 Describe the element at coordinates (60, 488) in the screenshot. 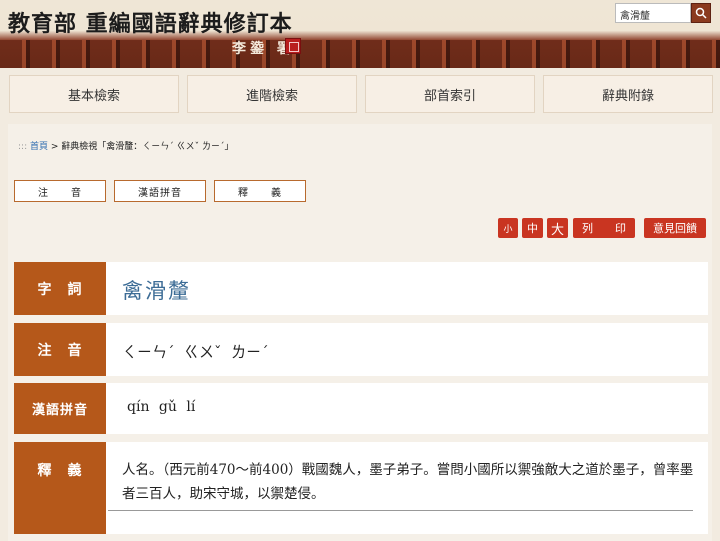

I see `definition-label: 釋 義` at that location.